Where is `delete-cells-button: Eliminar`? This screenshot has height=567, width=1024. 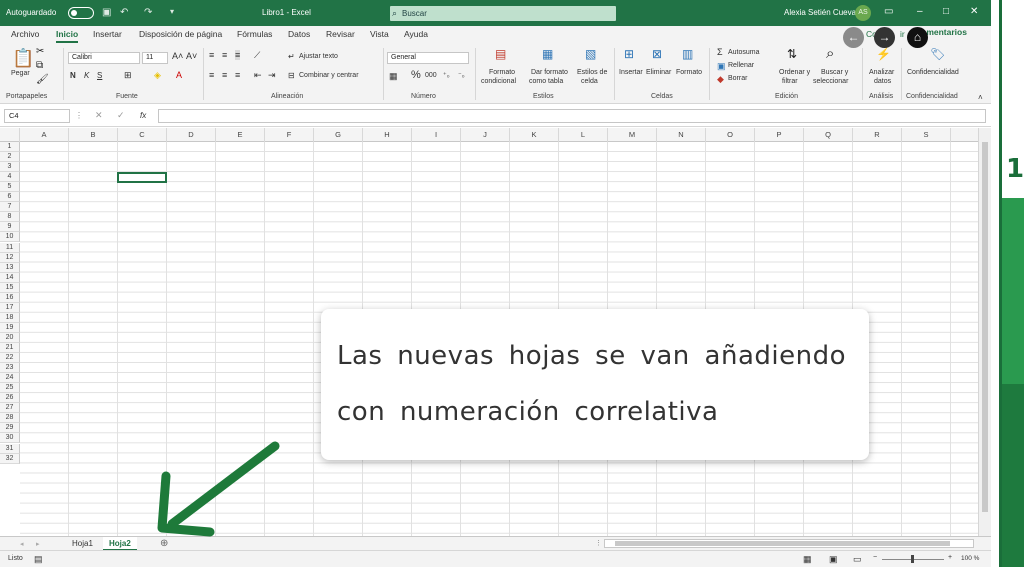
delete-cells-button: Eliminar is located at coordinates (658, 72).